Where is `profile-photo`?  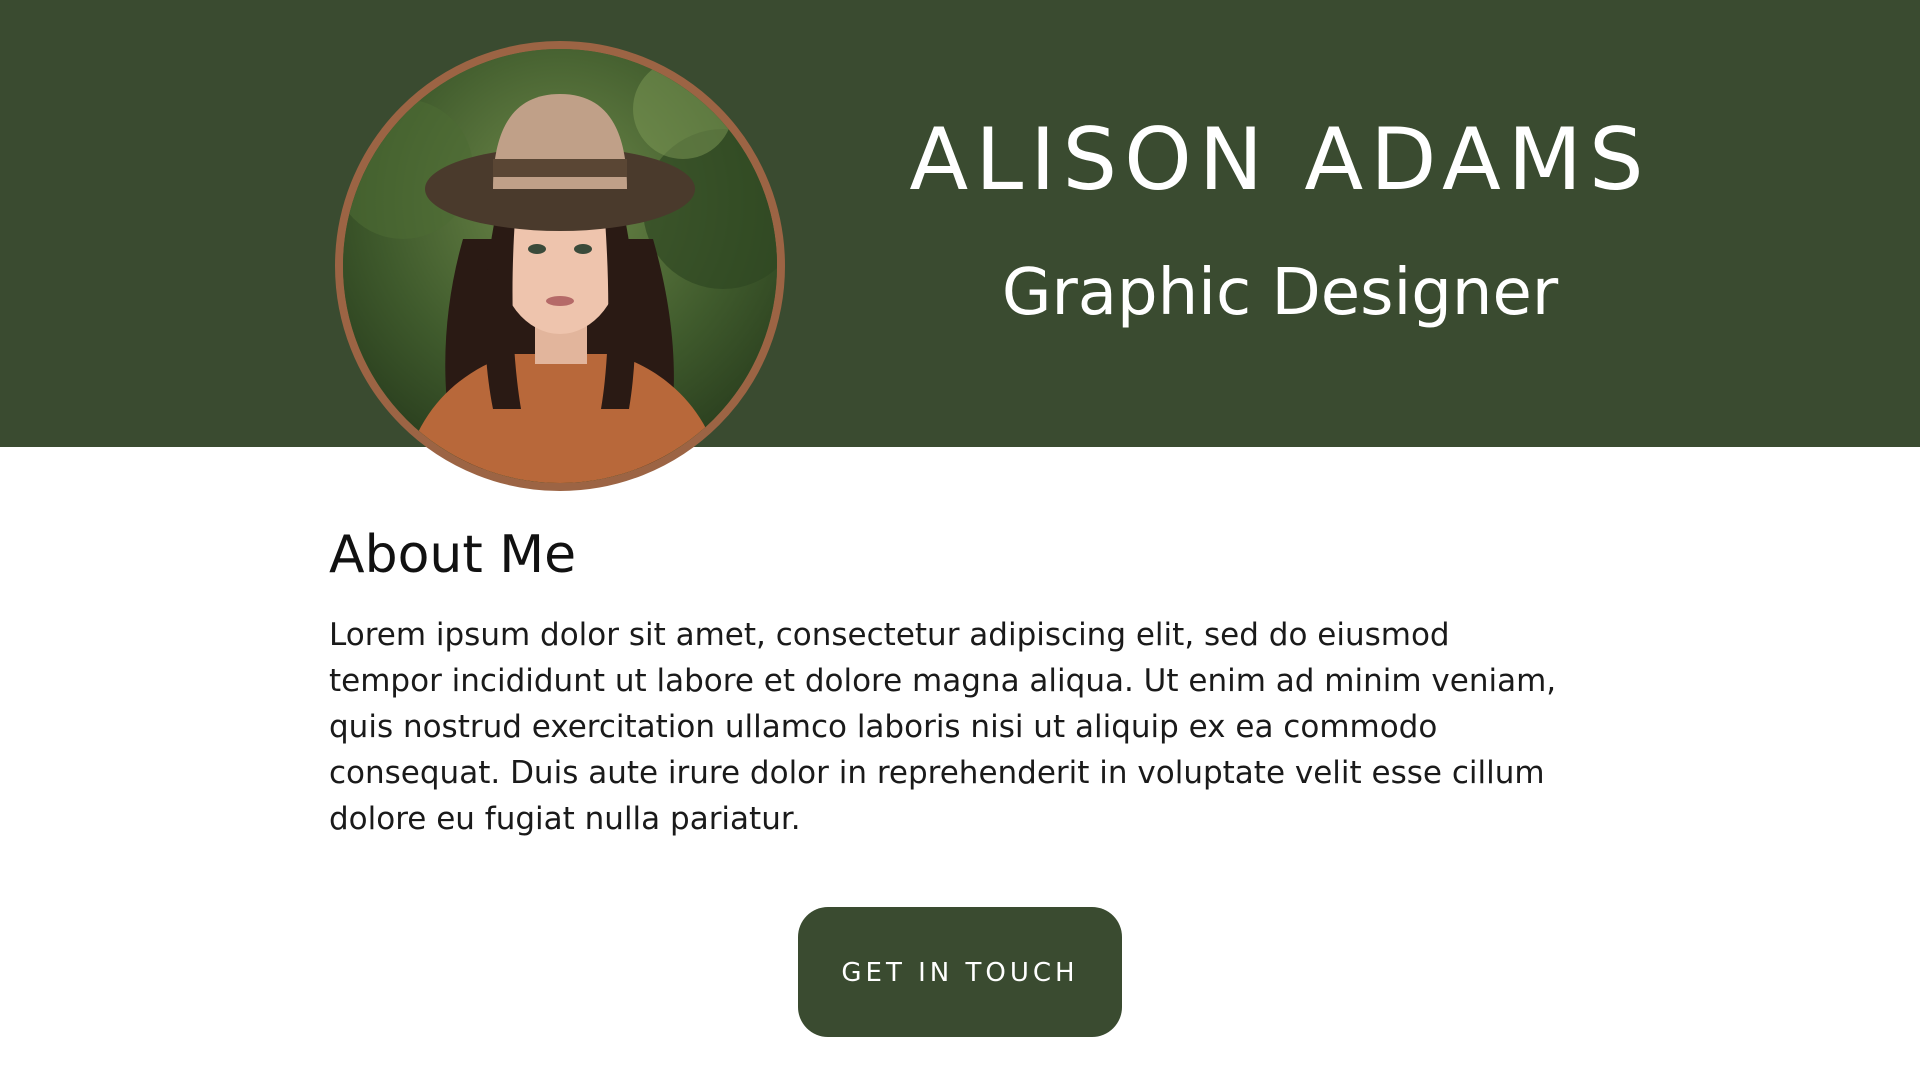 profile-photo is located at coordinates (560, 266).